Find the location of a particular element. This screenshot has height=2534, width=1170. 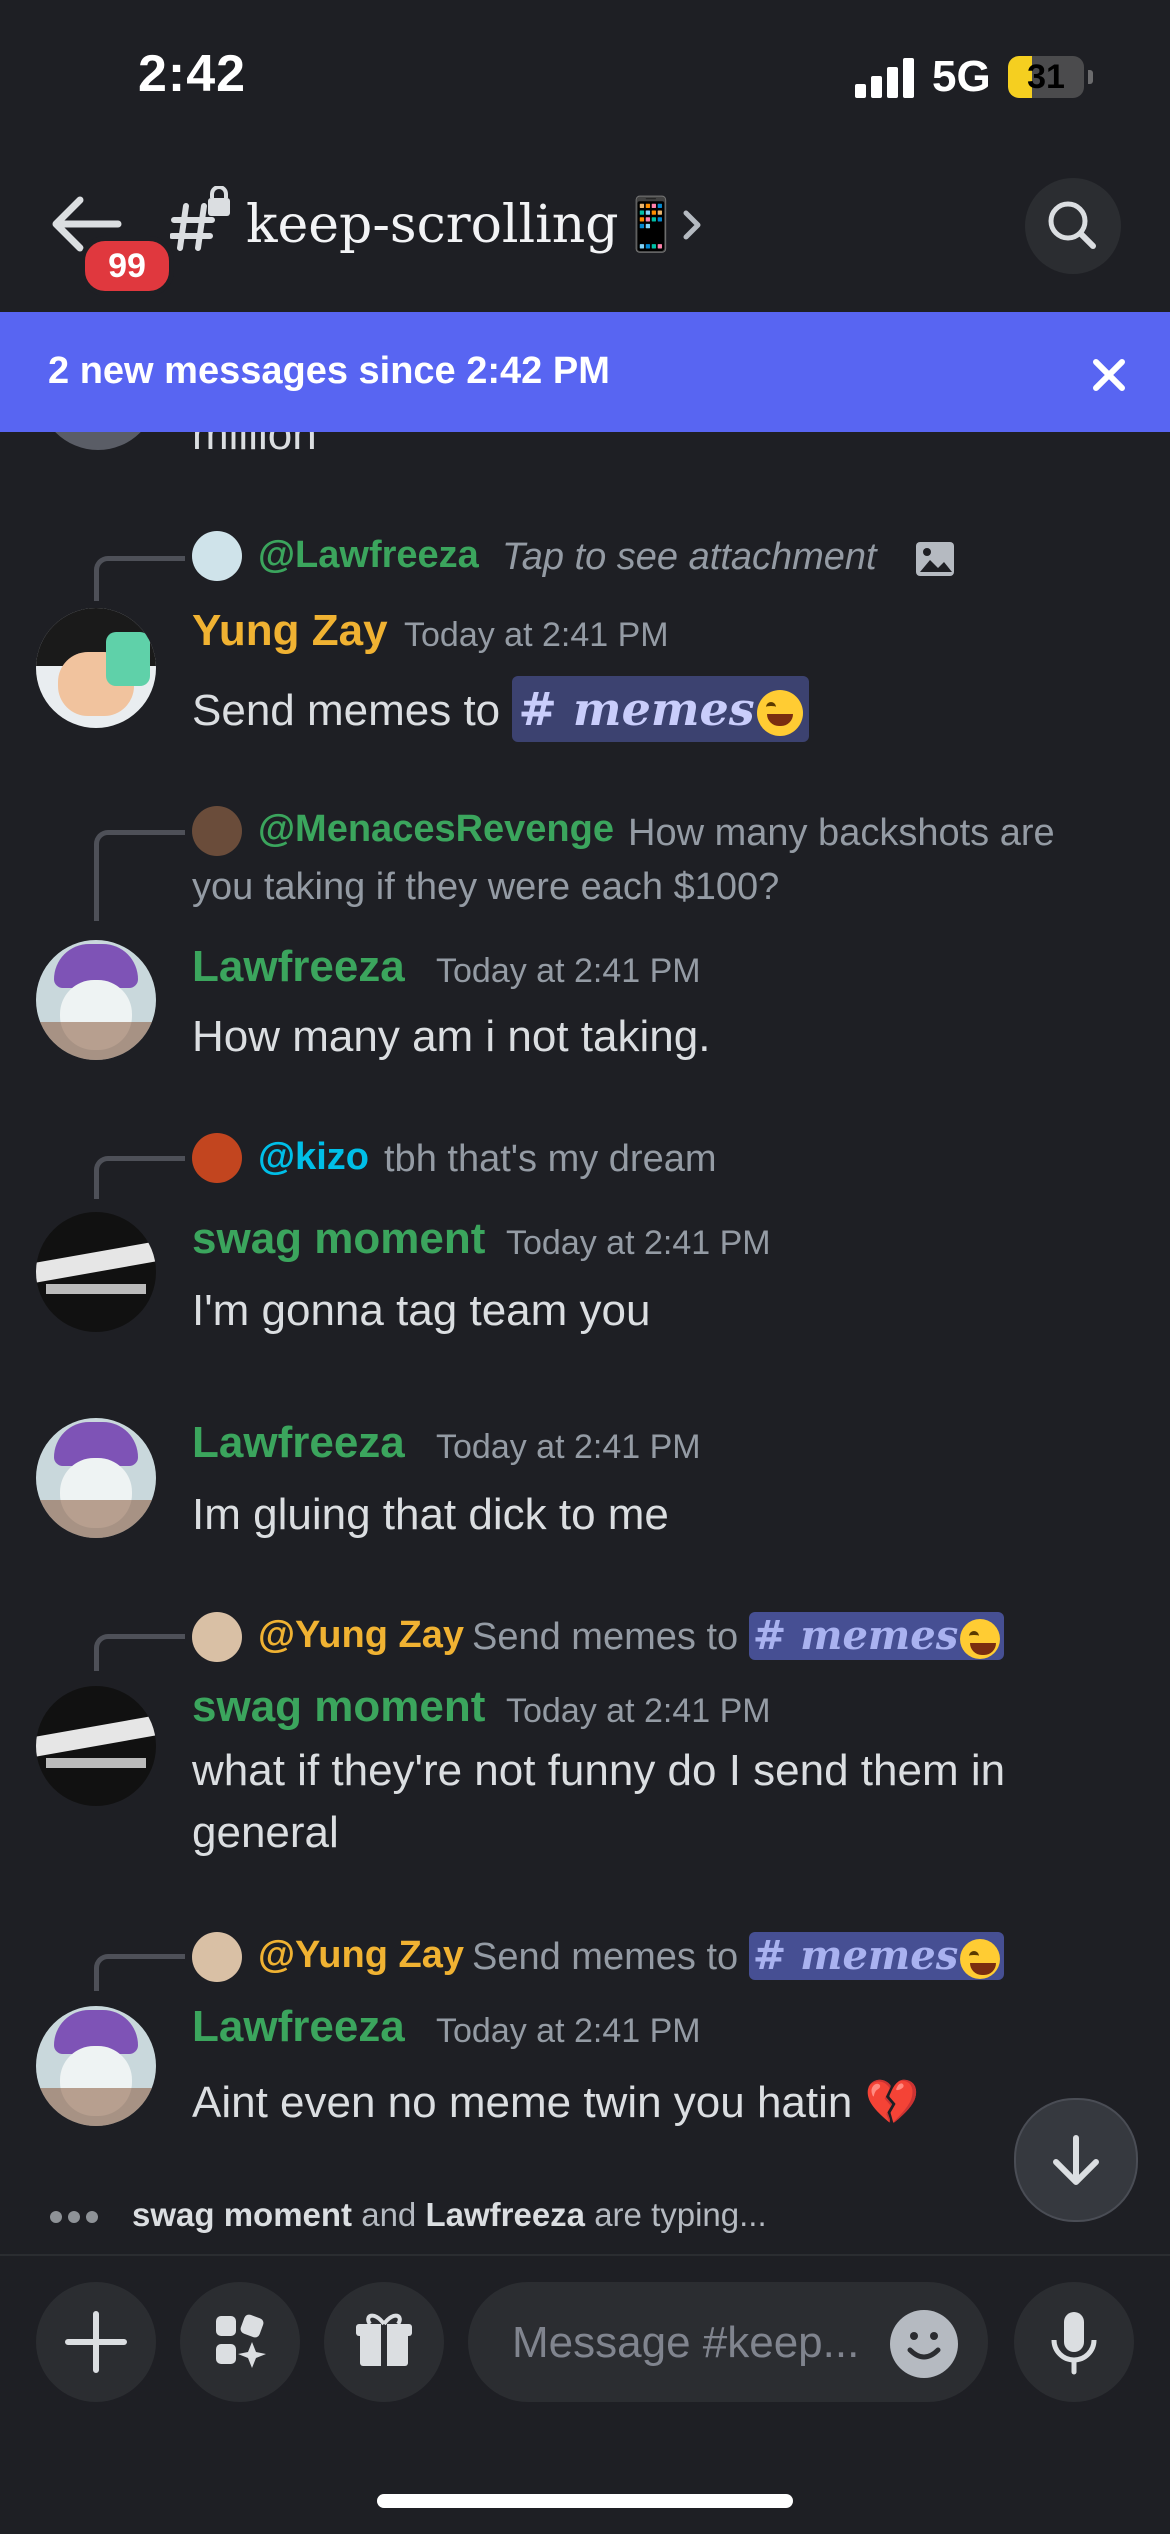

chevron-right-icon is located at coordinates (693, 225).